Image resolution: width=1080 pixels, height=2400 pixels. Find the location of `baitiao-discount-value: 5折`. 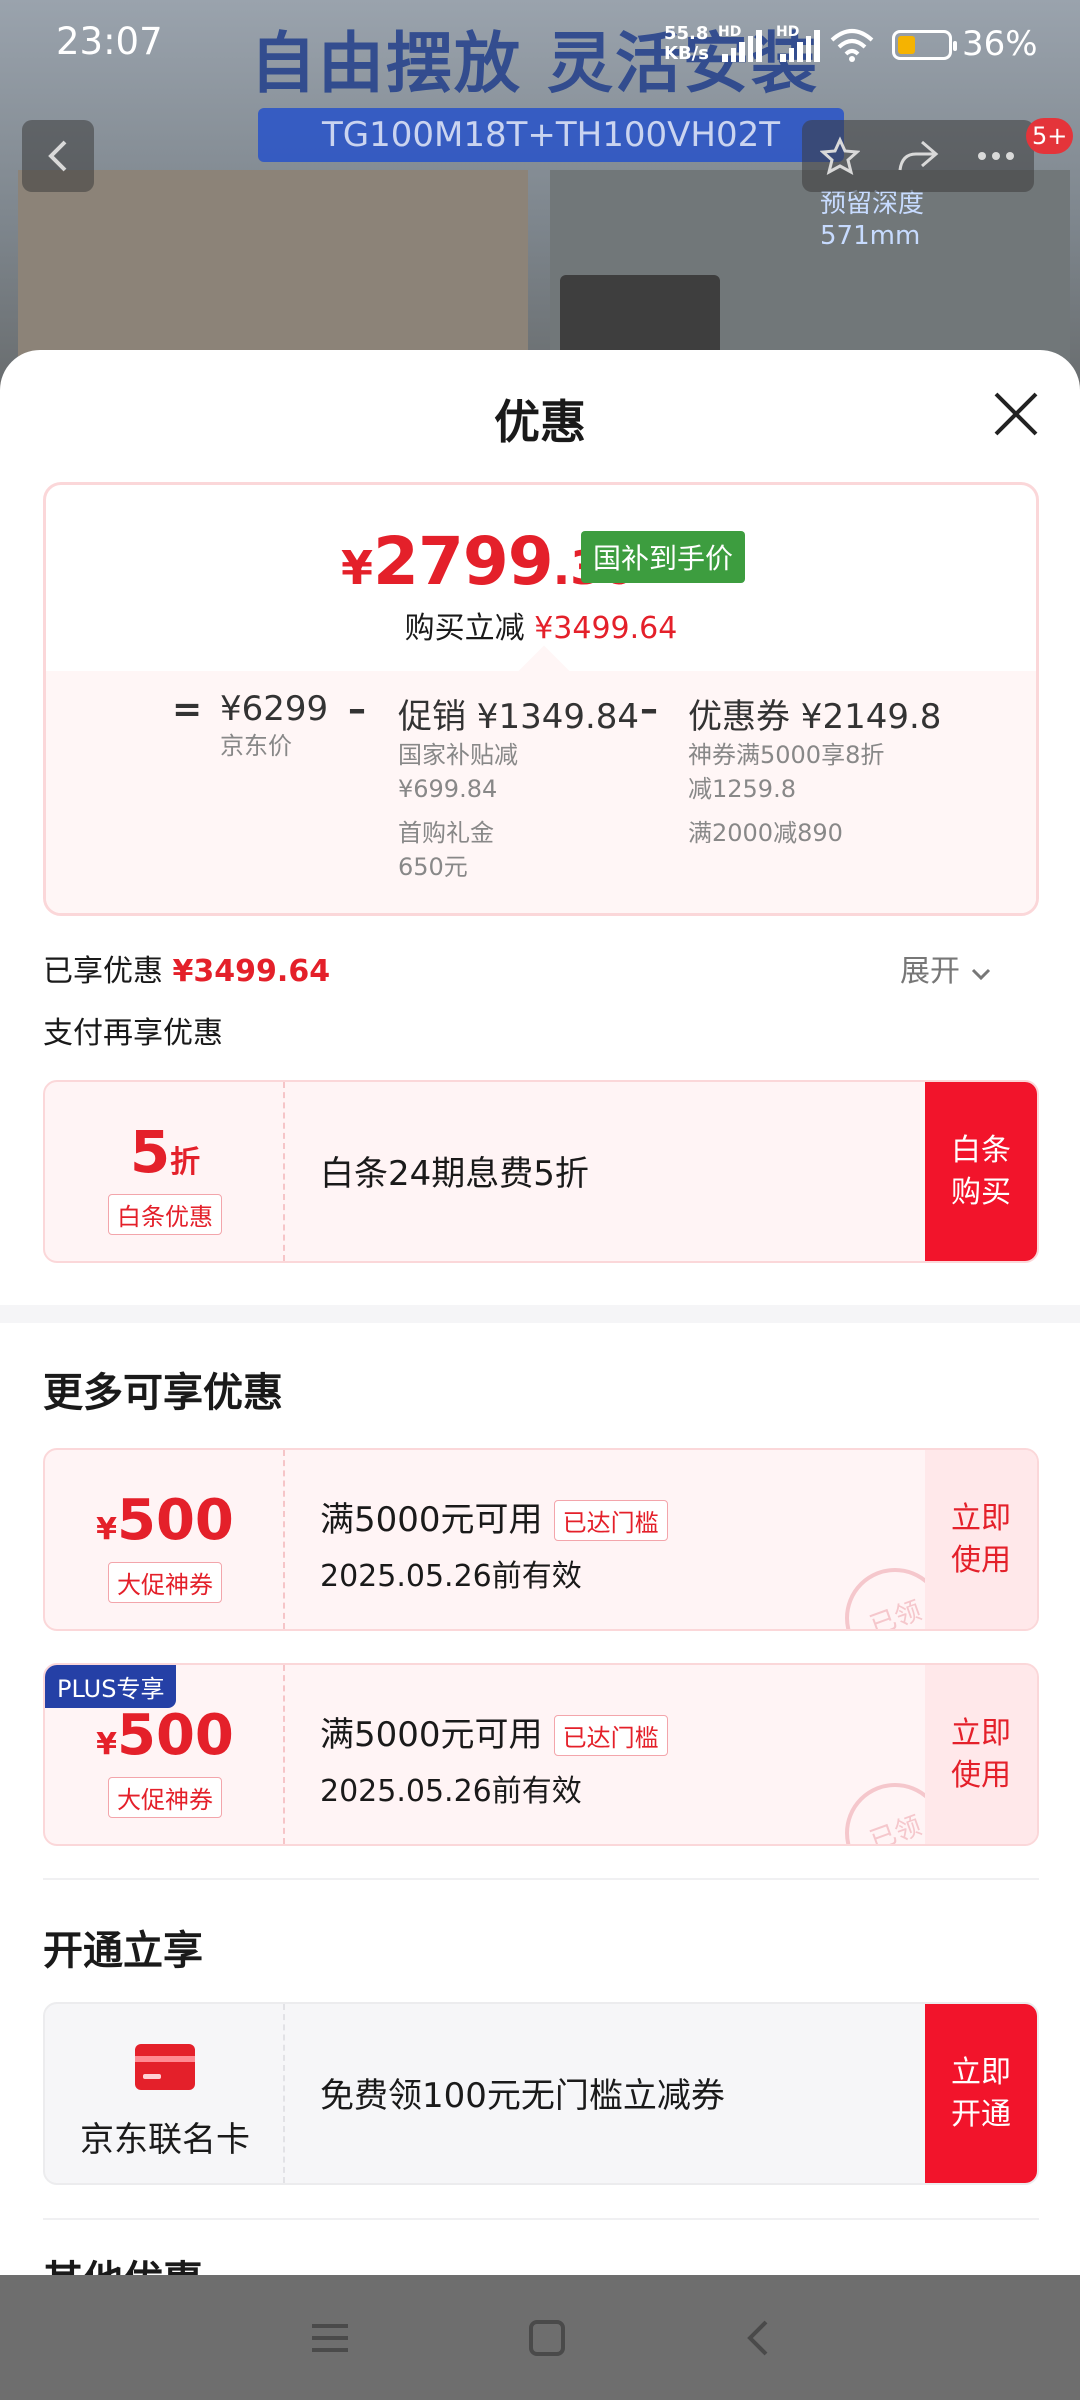

baitiao-discount-value: 5折 is located at coordinates (165, 1152).